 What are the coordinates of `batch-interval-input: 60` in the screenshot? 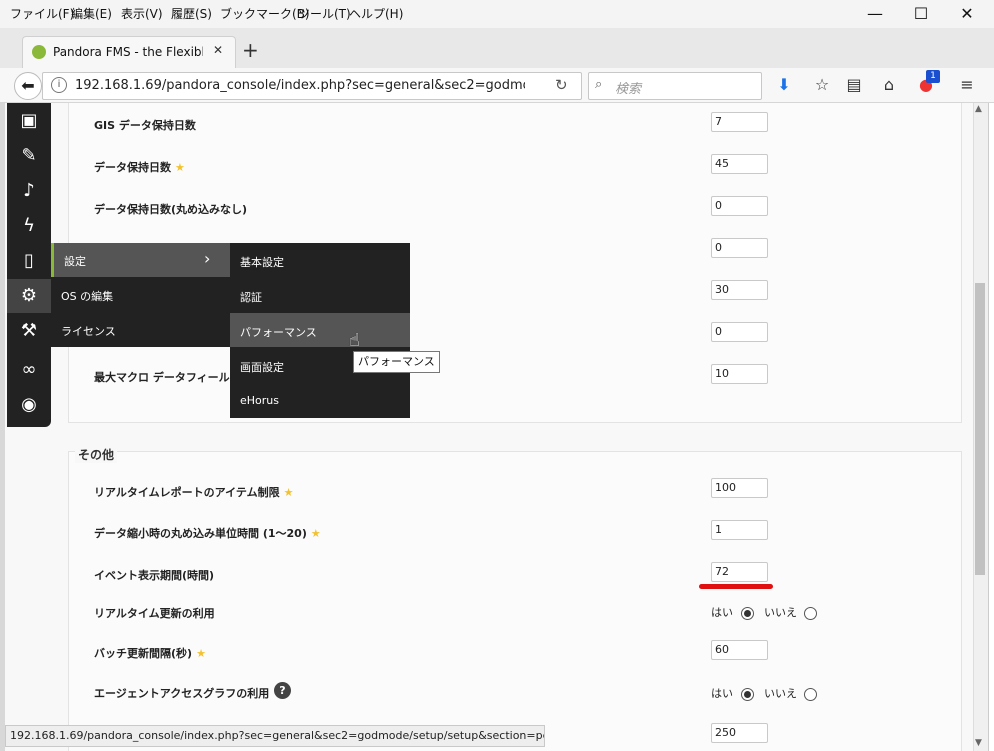 It's located at (739, 650).